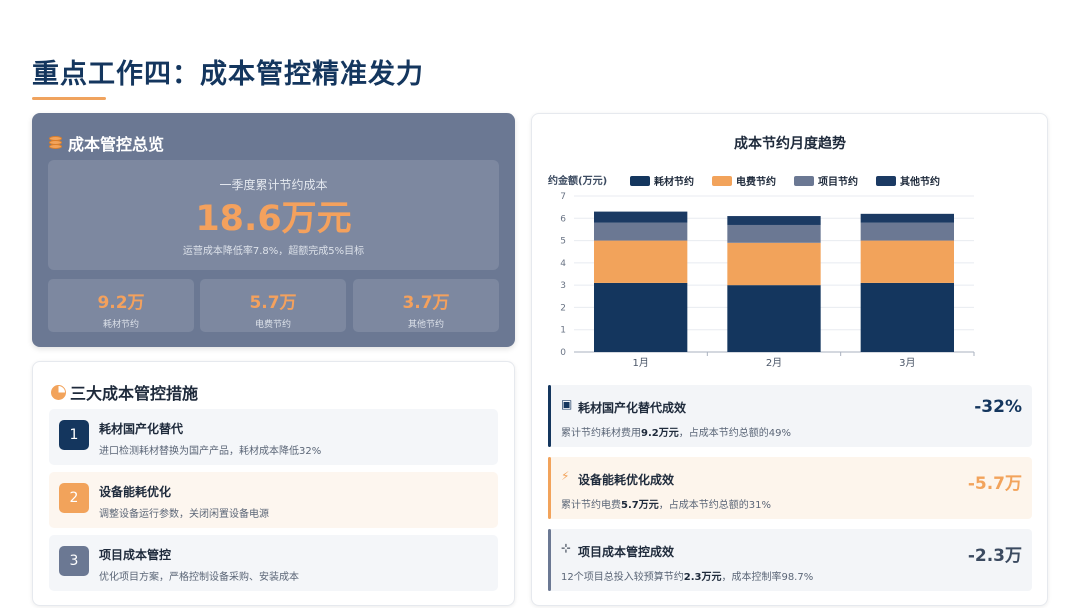 The image size is (1080, 608). What do you see at coordinates (563, 353) in the screenshot?
I see `y-tick-label: 0` at bounding box center [563, 353].